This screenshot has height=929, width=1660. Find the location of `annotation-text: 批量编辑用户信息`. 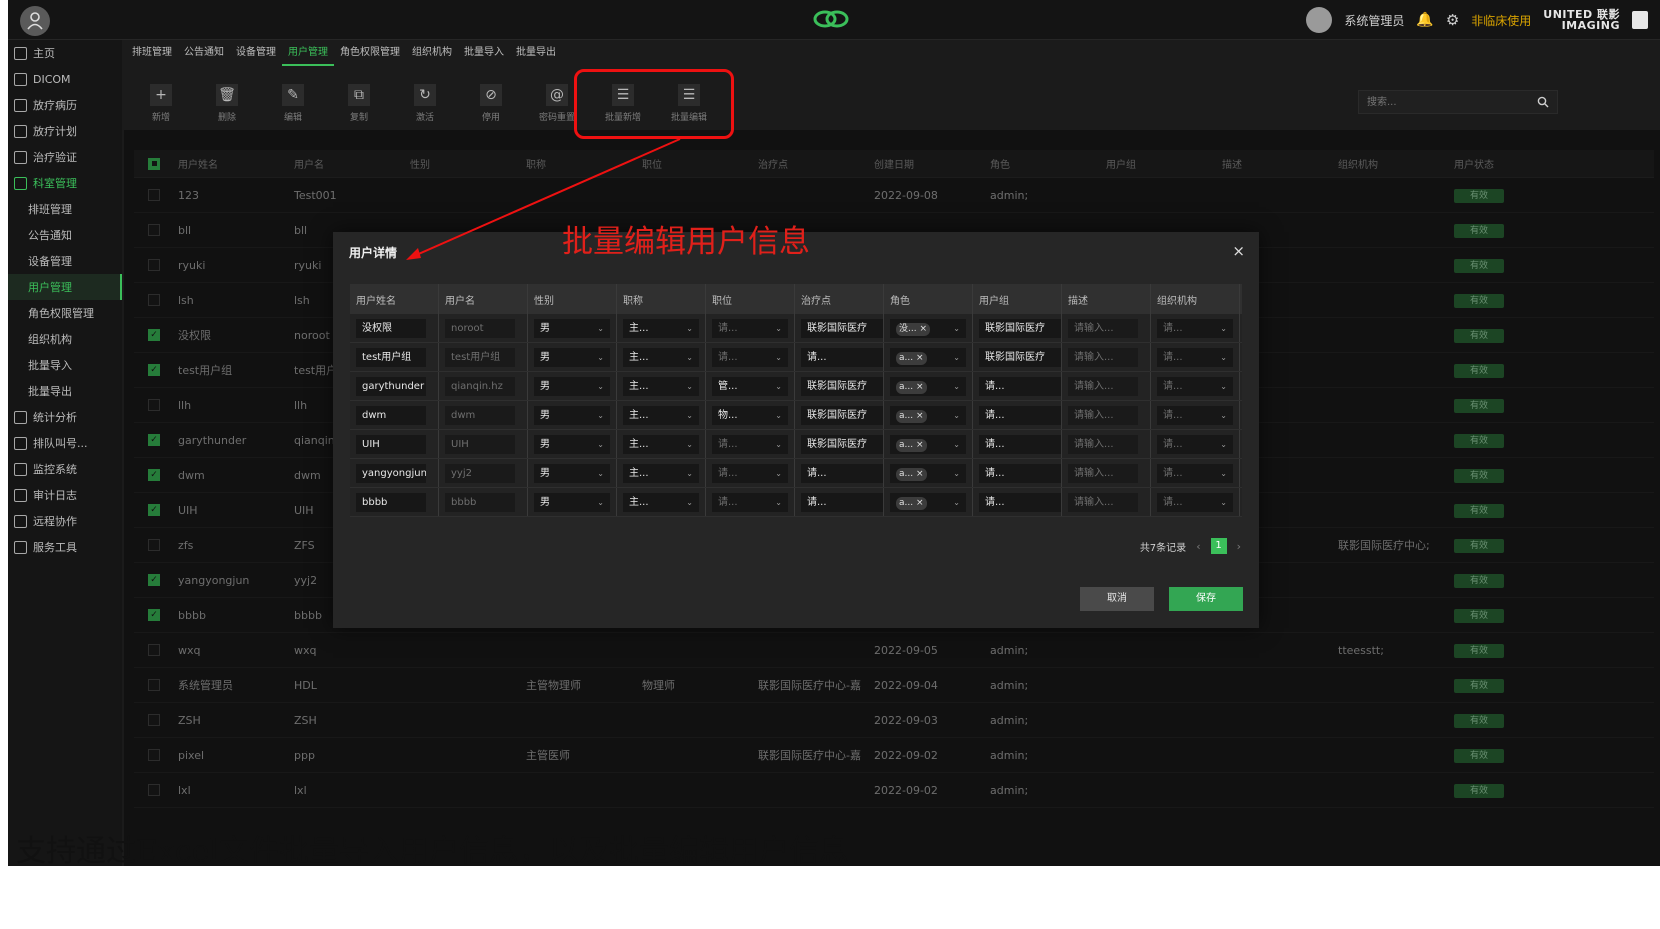

annotation-text: 批量编辑用户信息 is located at coordinates (686, 242).